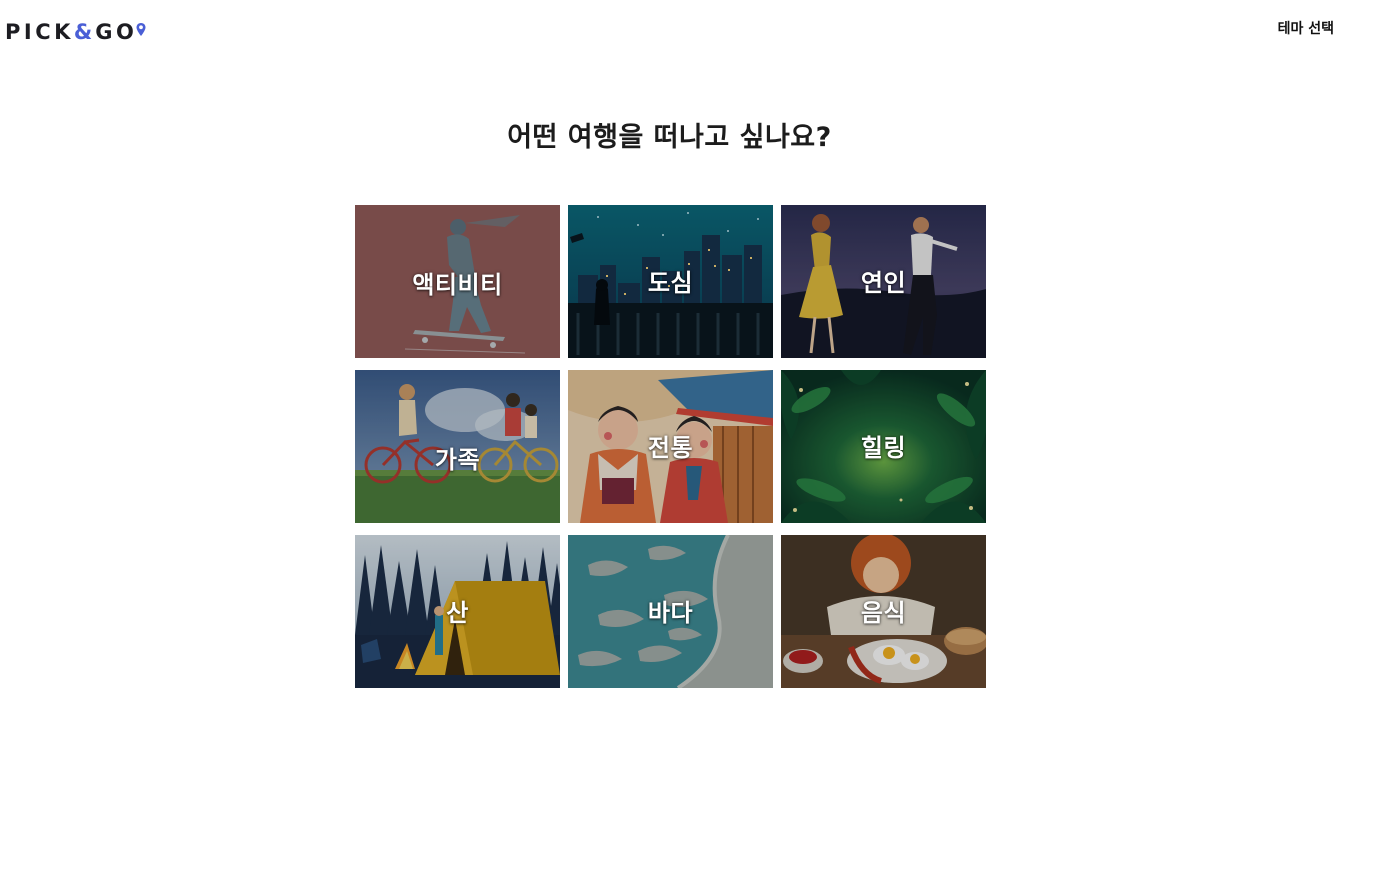  I want to click on theme-card-healing: 힐링, so click(883, 446).